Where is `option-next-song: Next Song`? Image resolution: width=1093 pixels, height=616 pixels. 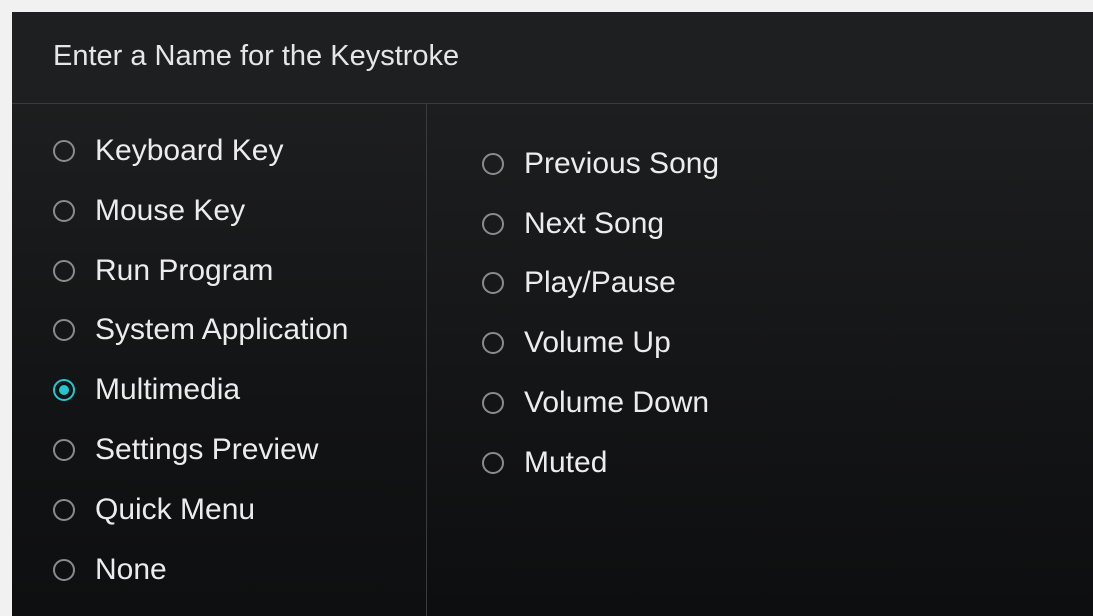 option-next-song: Next Song is located at coordinates (573, 224).